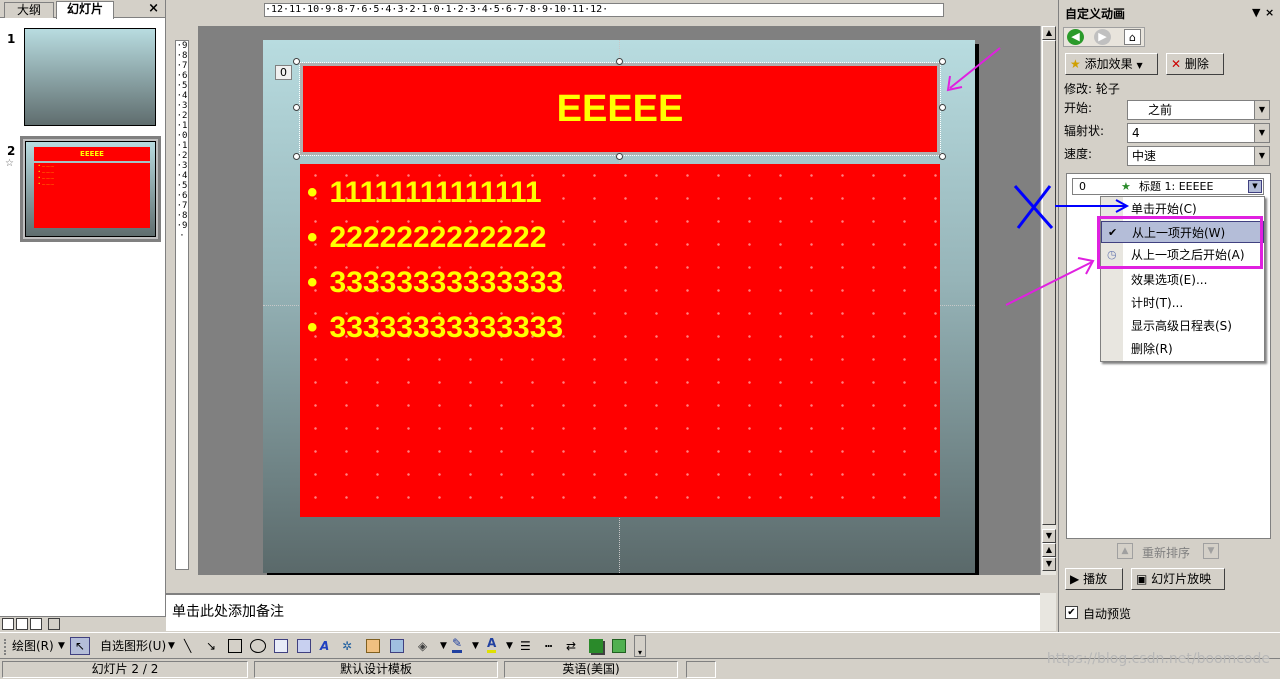 Image resolution: width=1280 pixels, height=679 pixels. Describe the element at coordinates (324, 646) in the screenshot. I see `wordart-icon: A` at that location.